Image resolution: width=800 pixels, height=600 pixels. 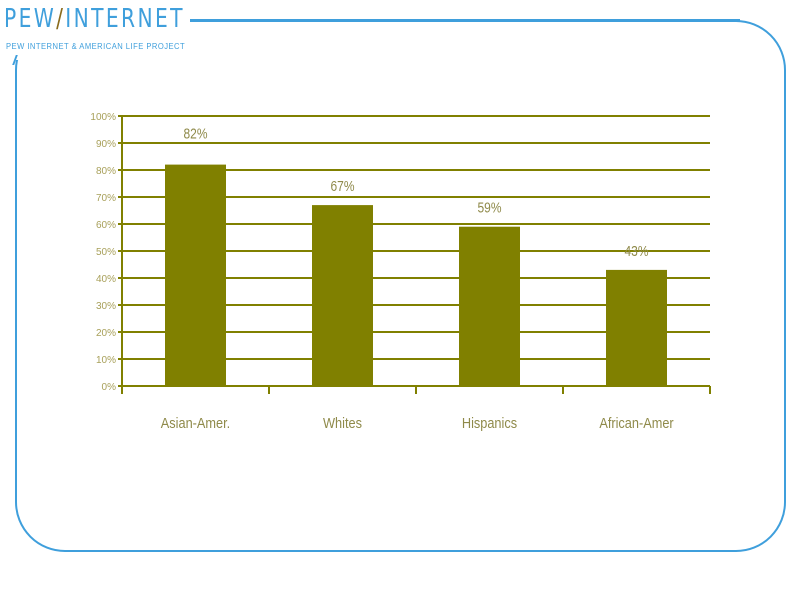 What do you see at coordinates (103, 117) in the screenshot?
I see `y-tick-label: 100%` at bounding box center [103, 117].